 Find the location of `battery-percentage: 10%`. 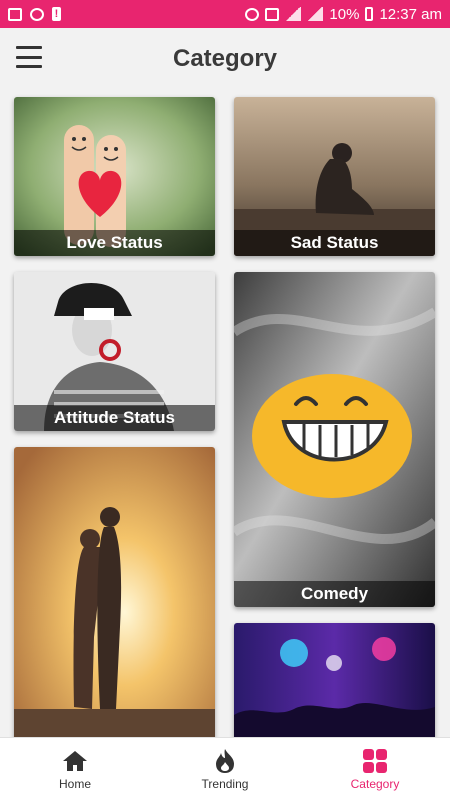

battery-percentage: 10% is located at coordinates (344, 14).